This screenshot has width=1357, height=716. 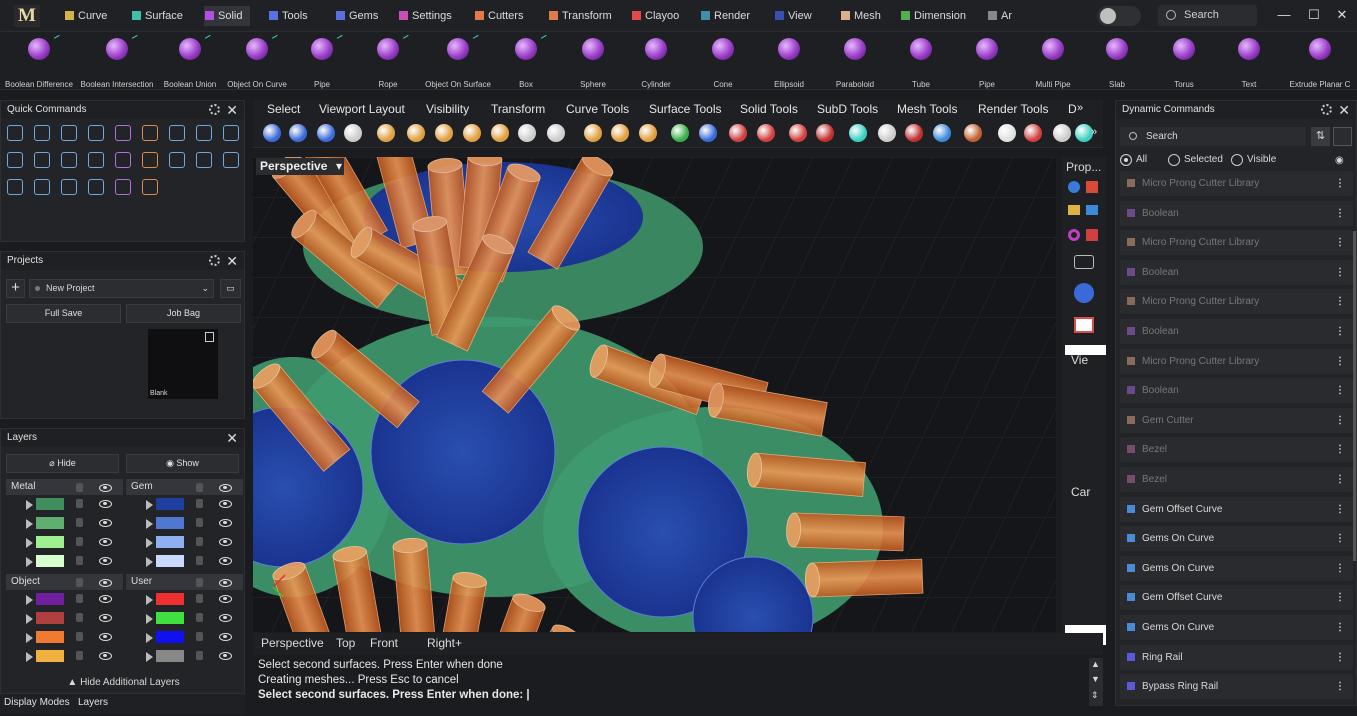 What do you see at coordinates (1084, 325) in the screenshot?
I see `frame-icon` at bounding box center [1084, 325].